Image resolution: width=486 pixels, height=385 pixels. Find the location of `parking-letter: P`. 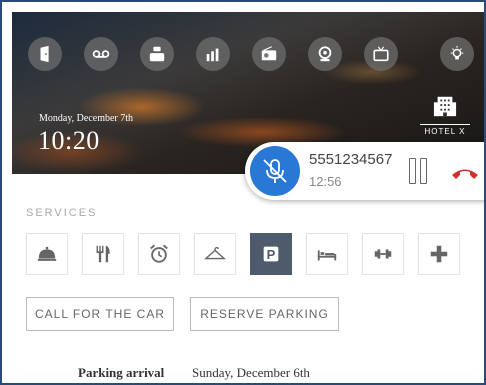

parking-letter: P is located at coordinates (271, 254).